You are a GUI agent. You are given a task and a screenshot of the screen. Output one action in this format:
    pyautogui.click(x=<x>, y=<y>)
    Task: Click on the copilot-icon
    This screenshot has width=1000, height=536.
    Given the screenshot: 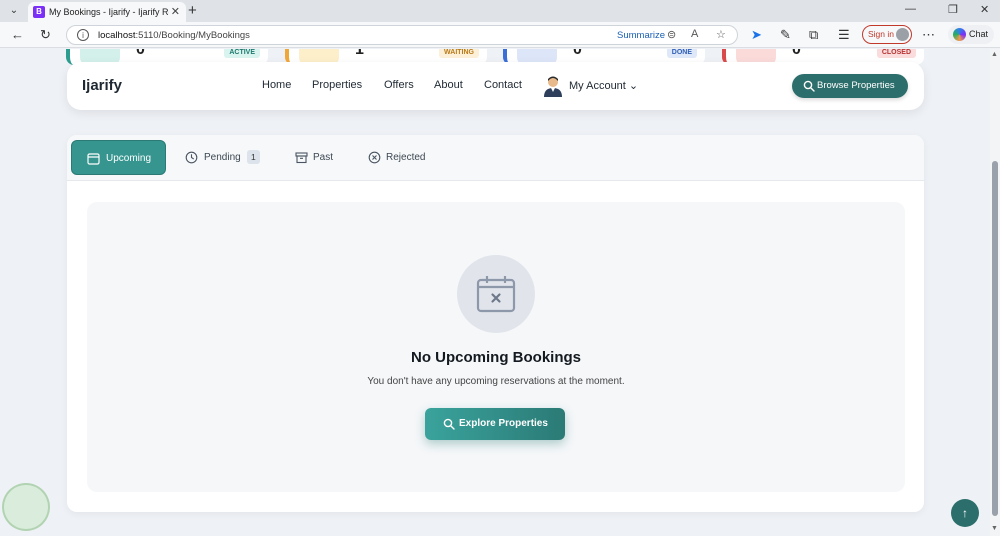 What is the action you would take?
    pyautogui.click(x=959, y=34)
    